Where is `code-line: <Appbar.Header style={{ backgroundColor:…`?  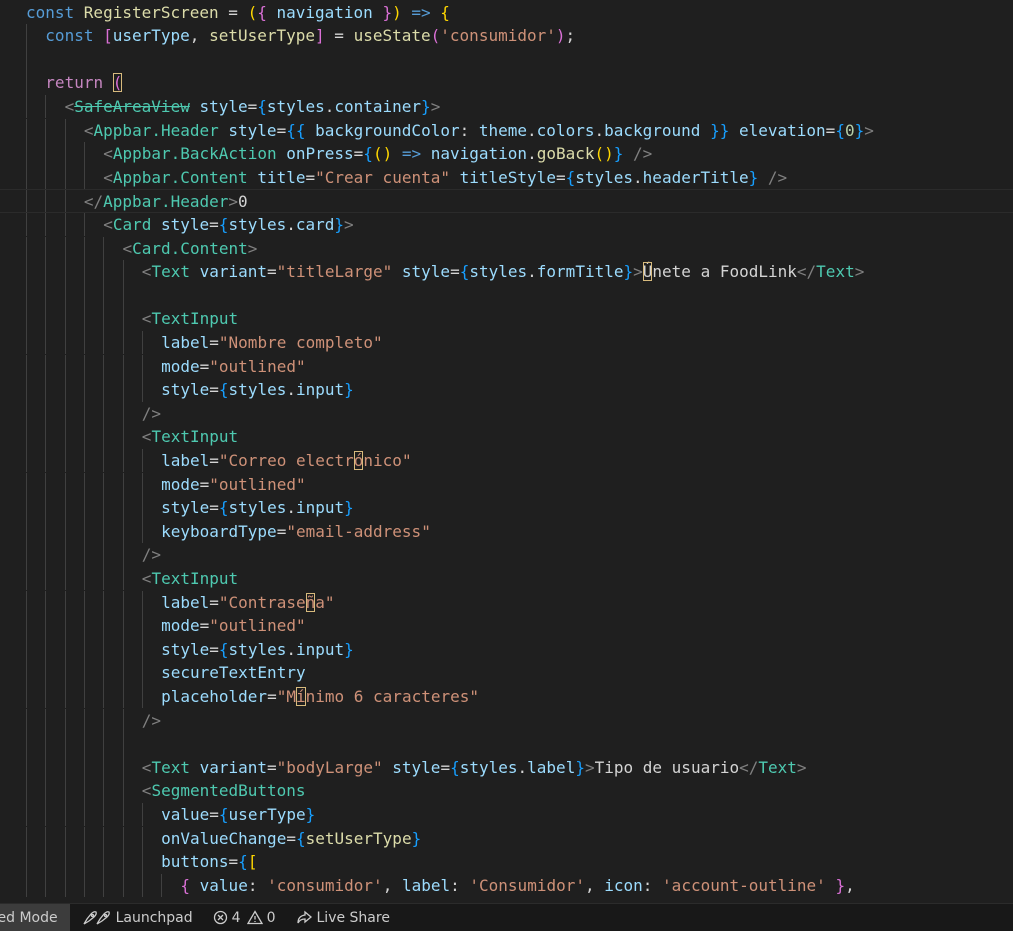
code-line: <Appbar.Header style={{ backgroundColor:… is located at coordinates (506, 130).